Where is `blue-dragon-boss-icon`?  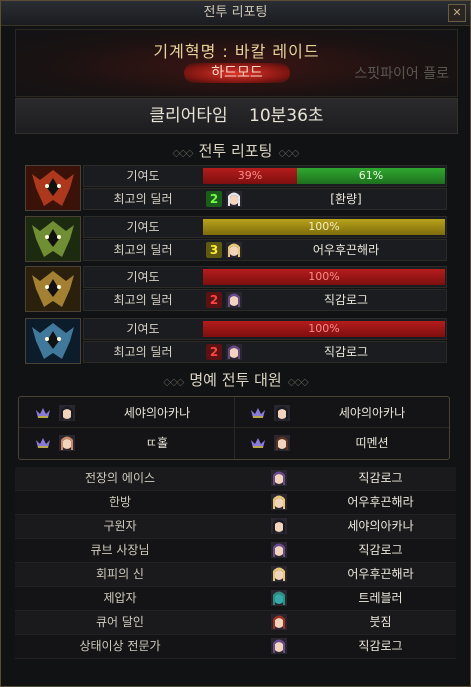
blue-dragon-boss-icon is located at coordinates (53, 341).